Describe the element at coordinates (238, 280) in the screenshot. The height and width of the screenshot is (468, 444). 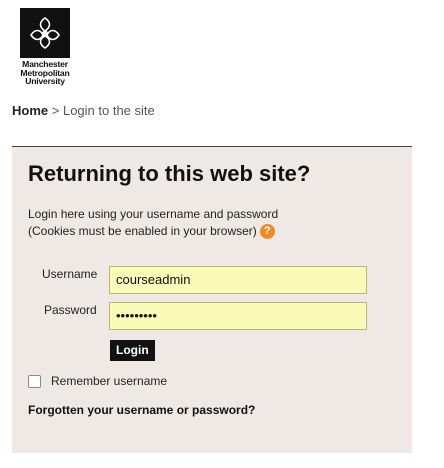
I see `username-field: courseadmin` at that location.